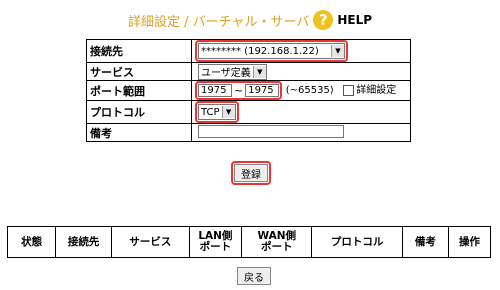 Image resolution: width=500 pixels, height=290 pixels. I want to click on column-wan-port: WAN側 ポート, so click(277, 242).